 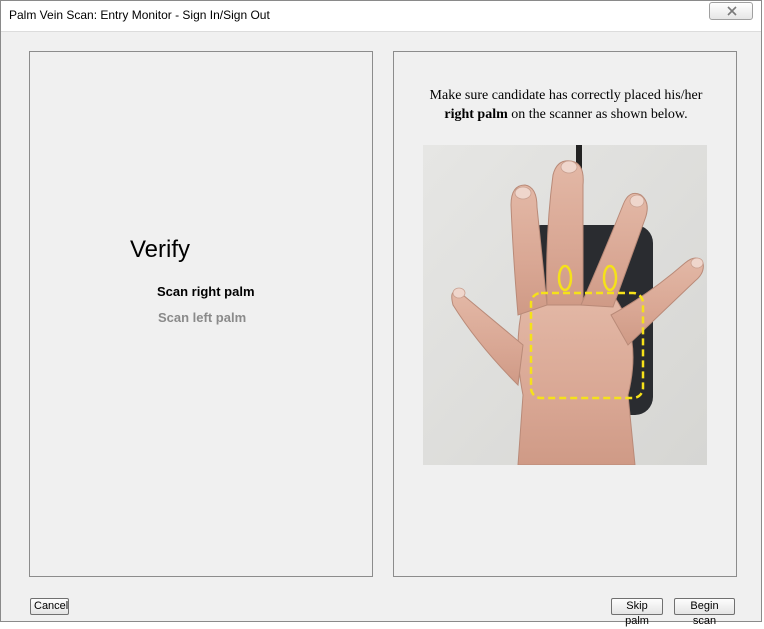 What do you see at coordinates (206, 291) in the screenshot?
I see `step-scan-right-palm: Scan right palm` at bounding box center [206, 291].